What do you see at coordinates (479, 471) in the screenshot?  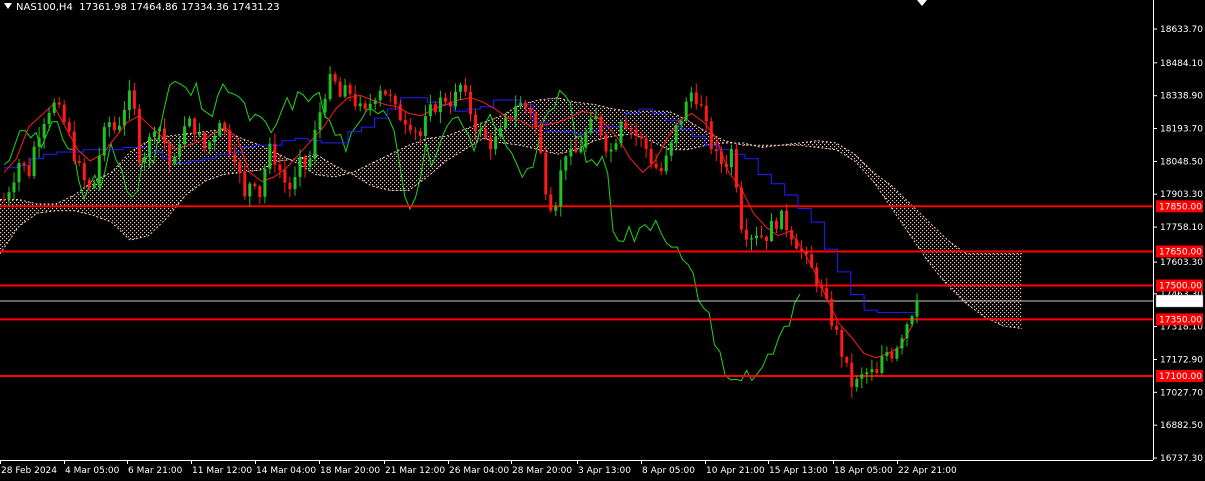 I see `x-tick-label: 26 Mar 04:00` at bounding box center [479, 471].